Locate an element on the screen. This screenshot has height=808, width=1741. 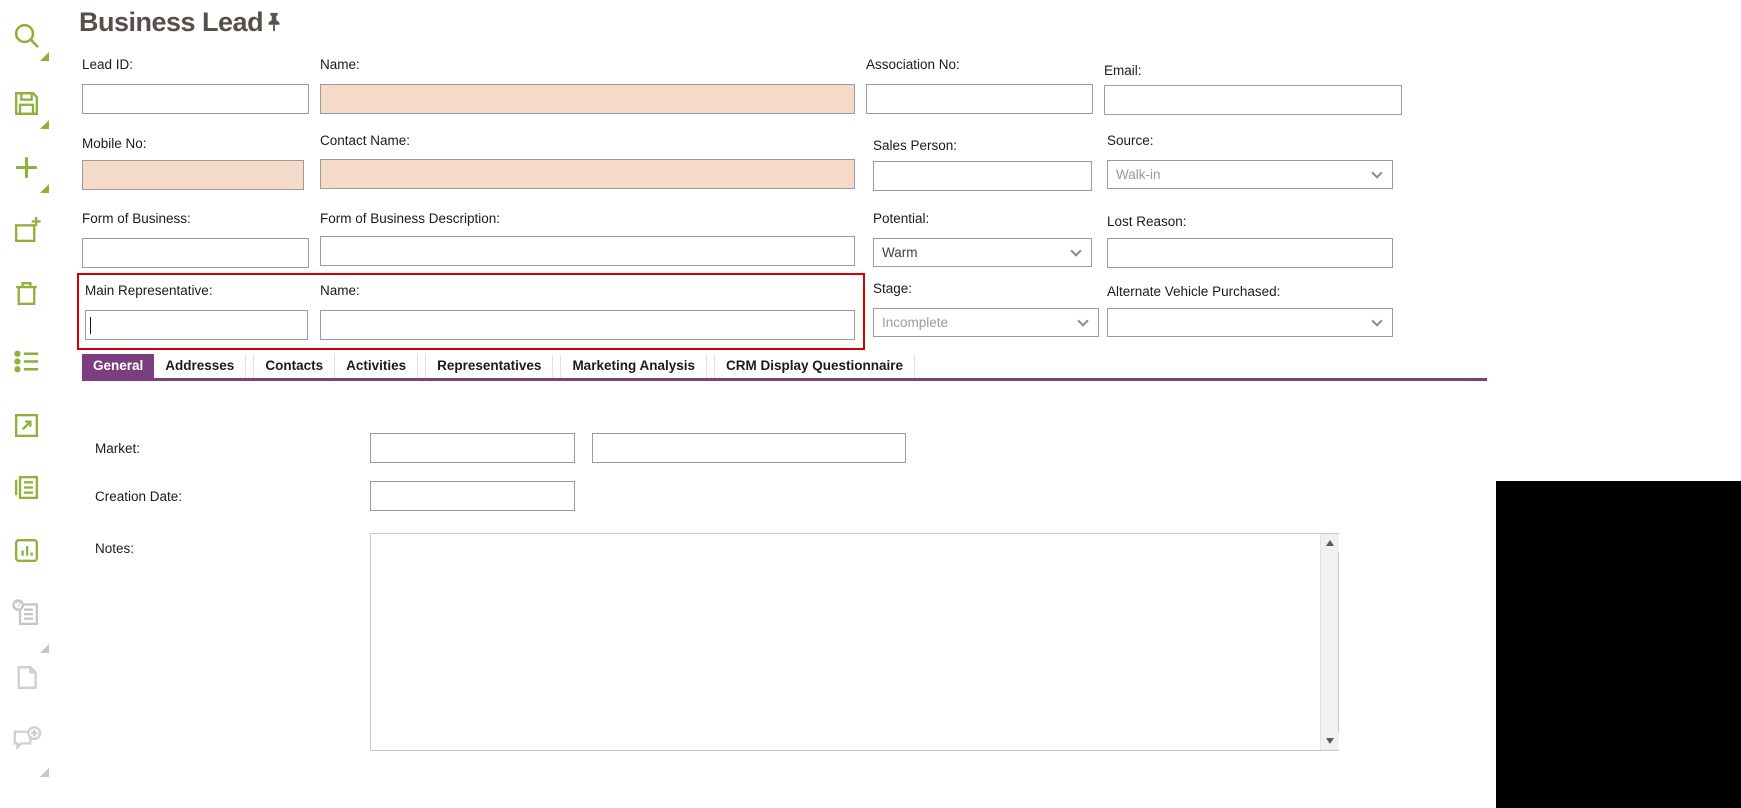
main-representative-label: Main Representative: is located at coordinates (149, 290).